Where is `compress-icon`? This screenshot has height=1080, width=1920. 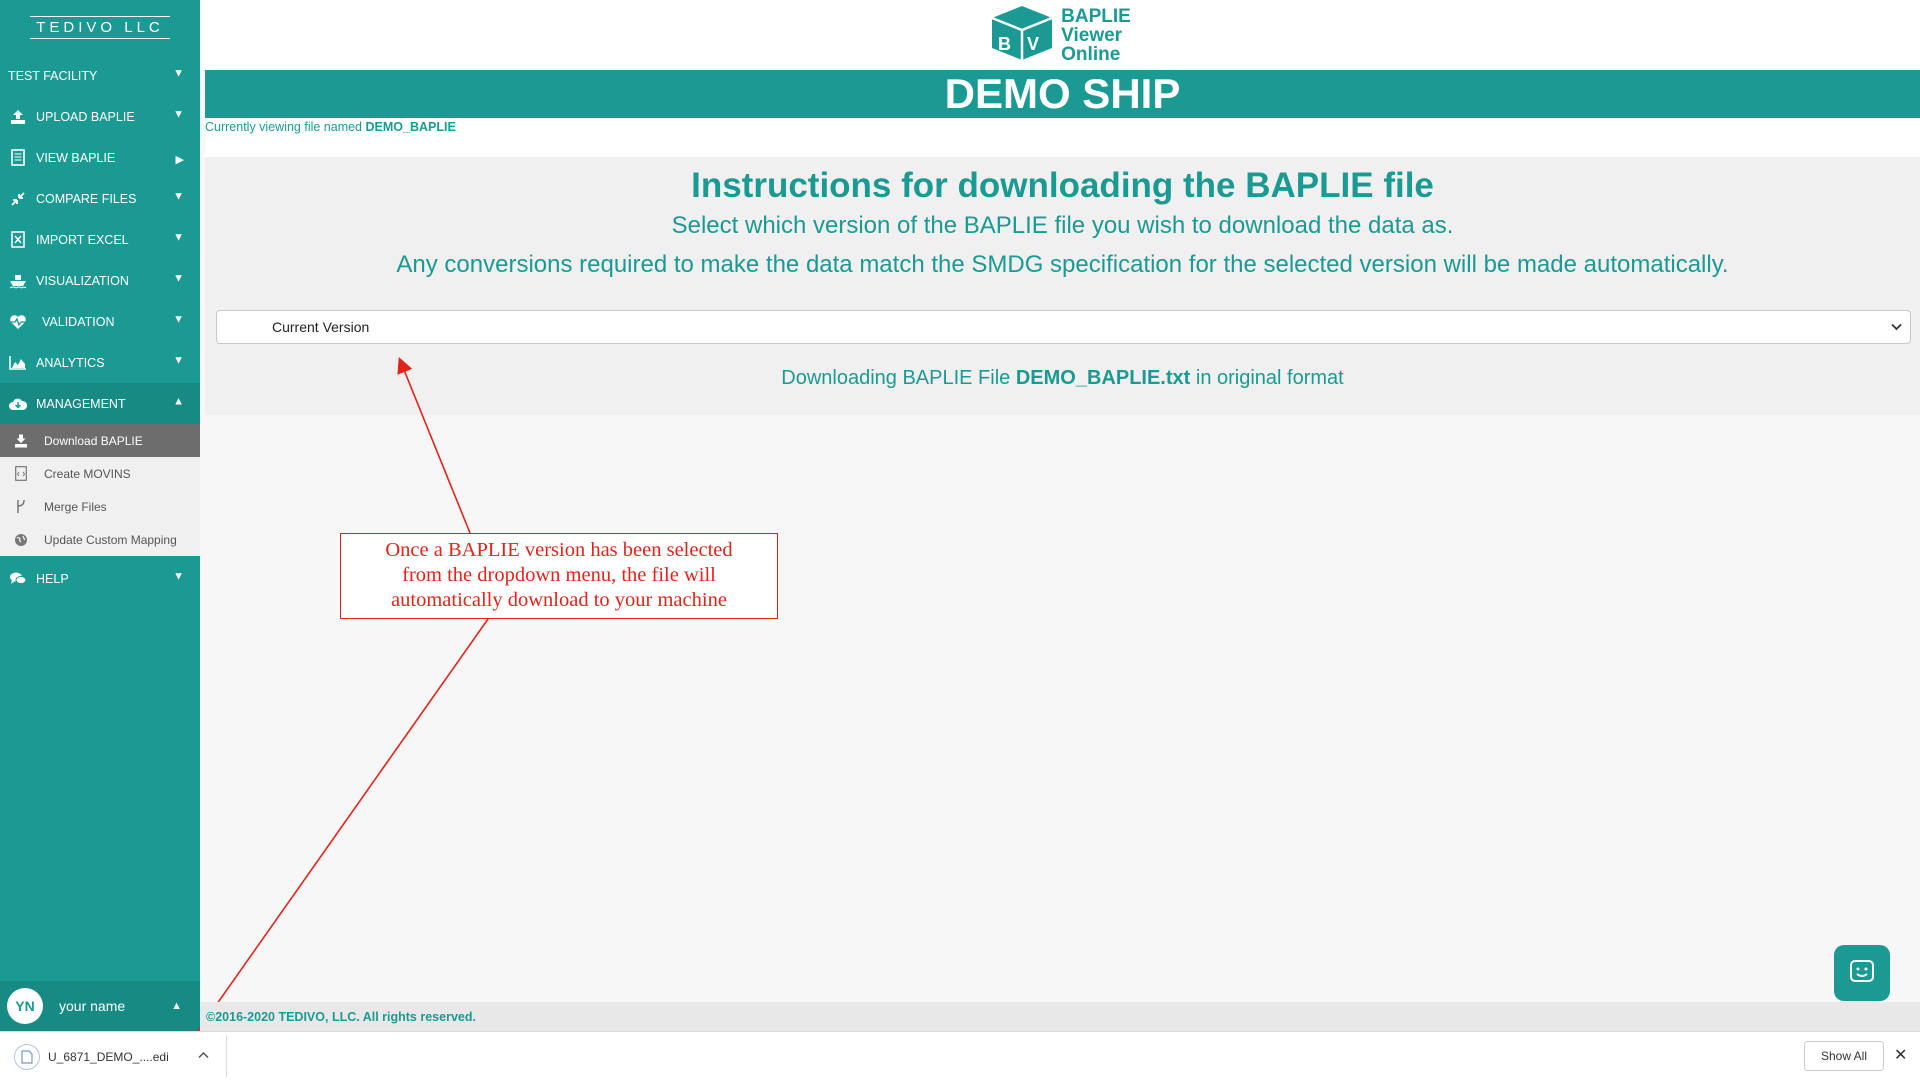
compress-icon is located at coordinates (18, 199).